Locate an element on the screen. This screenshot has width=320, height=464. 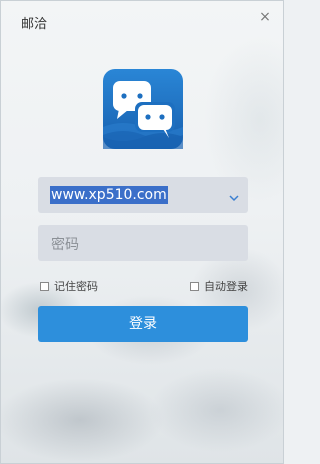
remember-password-checkbox: 记住密码 is located at coordinates (69, 286).